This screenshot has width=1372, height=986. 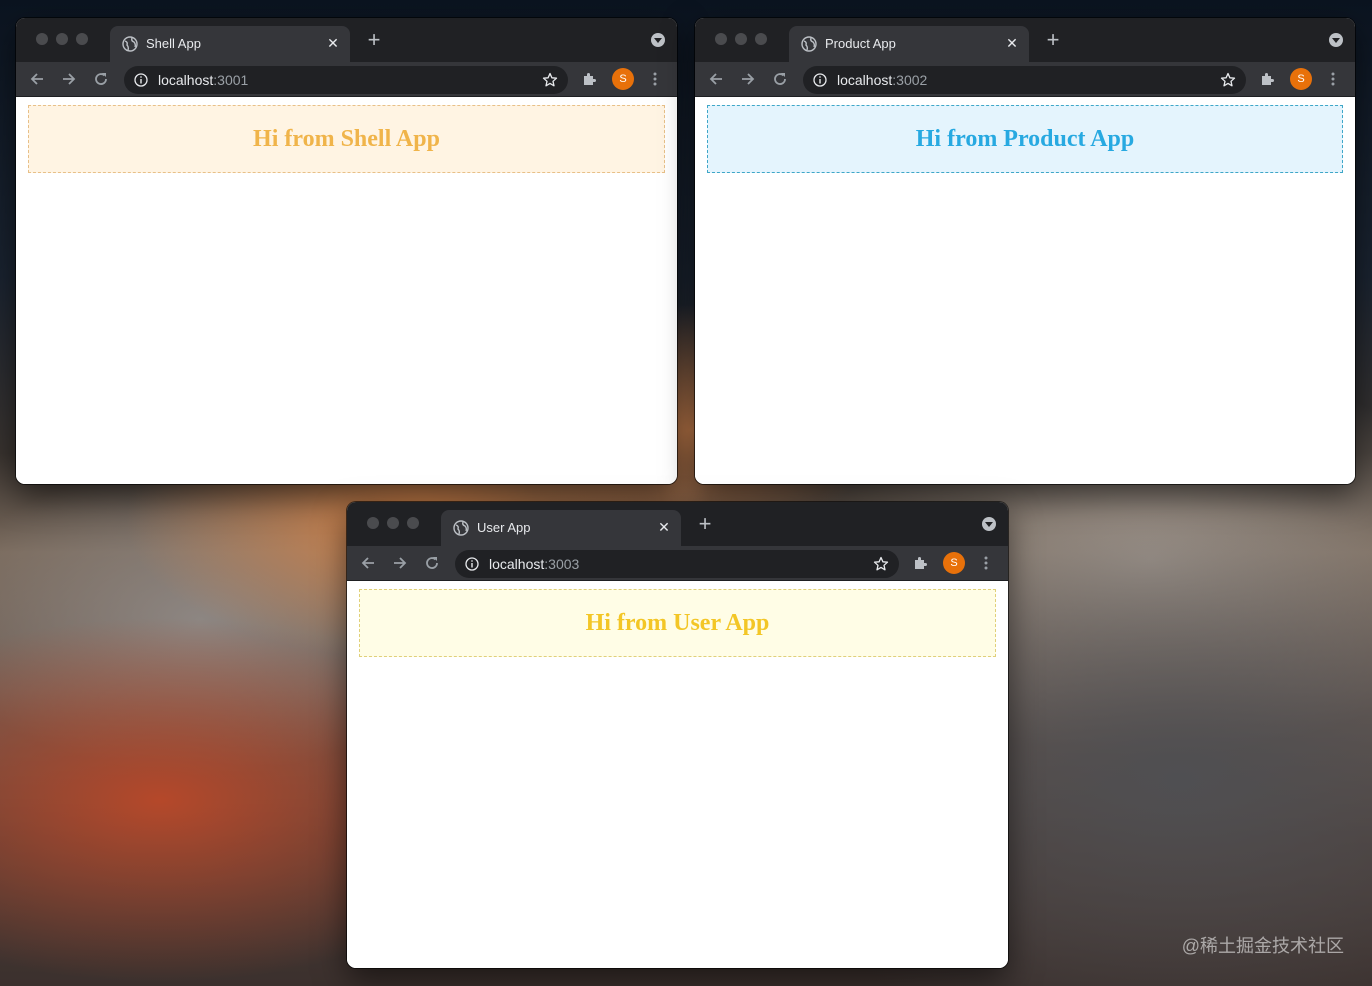 I want to click on title-bar: User App ✕ +, so click(x=677, y=524).